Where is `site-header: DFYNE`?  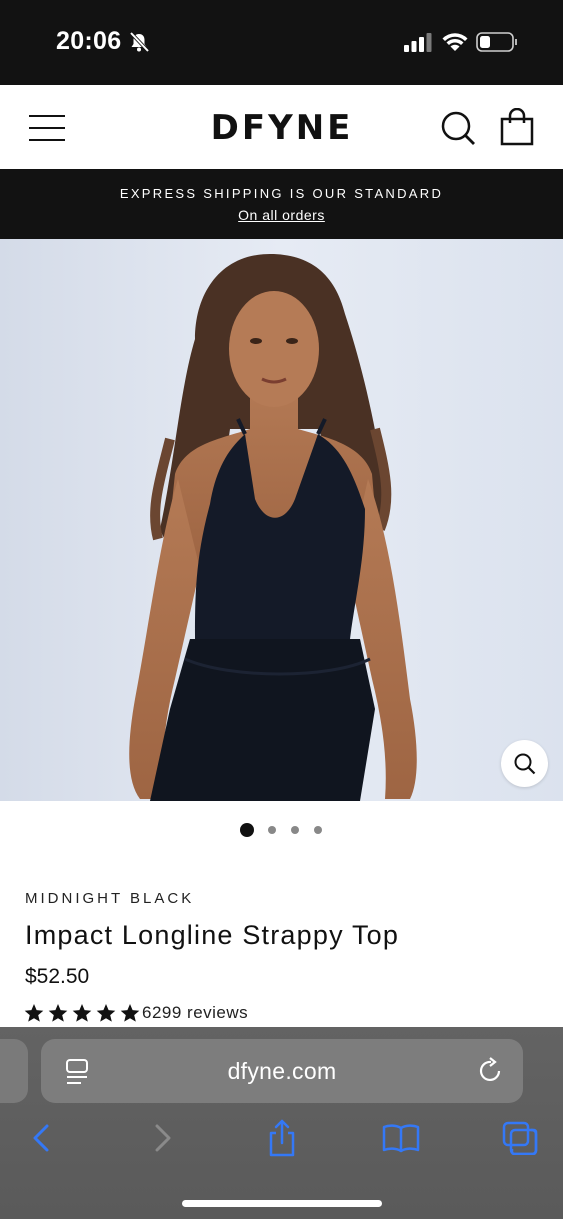
site-header: DFYNE is located at coordinates (281, 127).